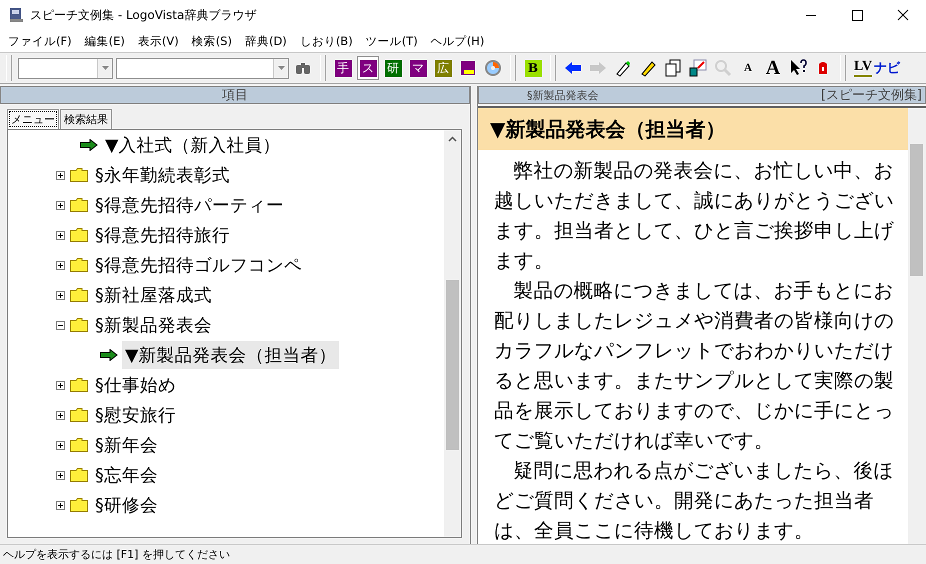  What do you see at coordinates (694, 366) in the screenshot?
I see `paragraph: 製品の概略につきましては、お手もとにお配りしましたレジュメや消費者の皆様向けのカラフルなパンフレットでおわかりいただけると思います。またサンプルとして実際の製品を展示しておりますので、じかに手にとってご覧いただければ幸いです。` at bounding box center [694, 366].